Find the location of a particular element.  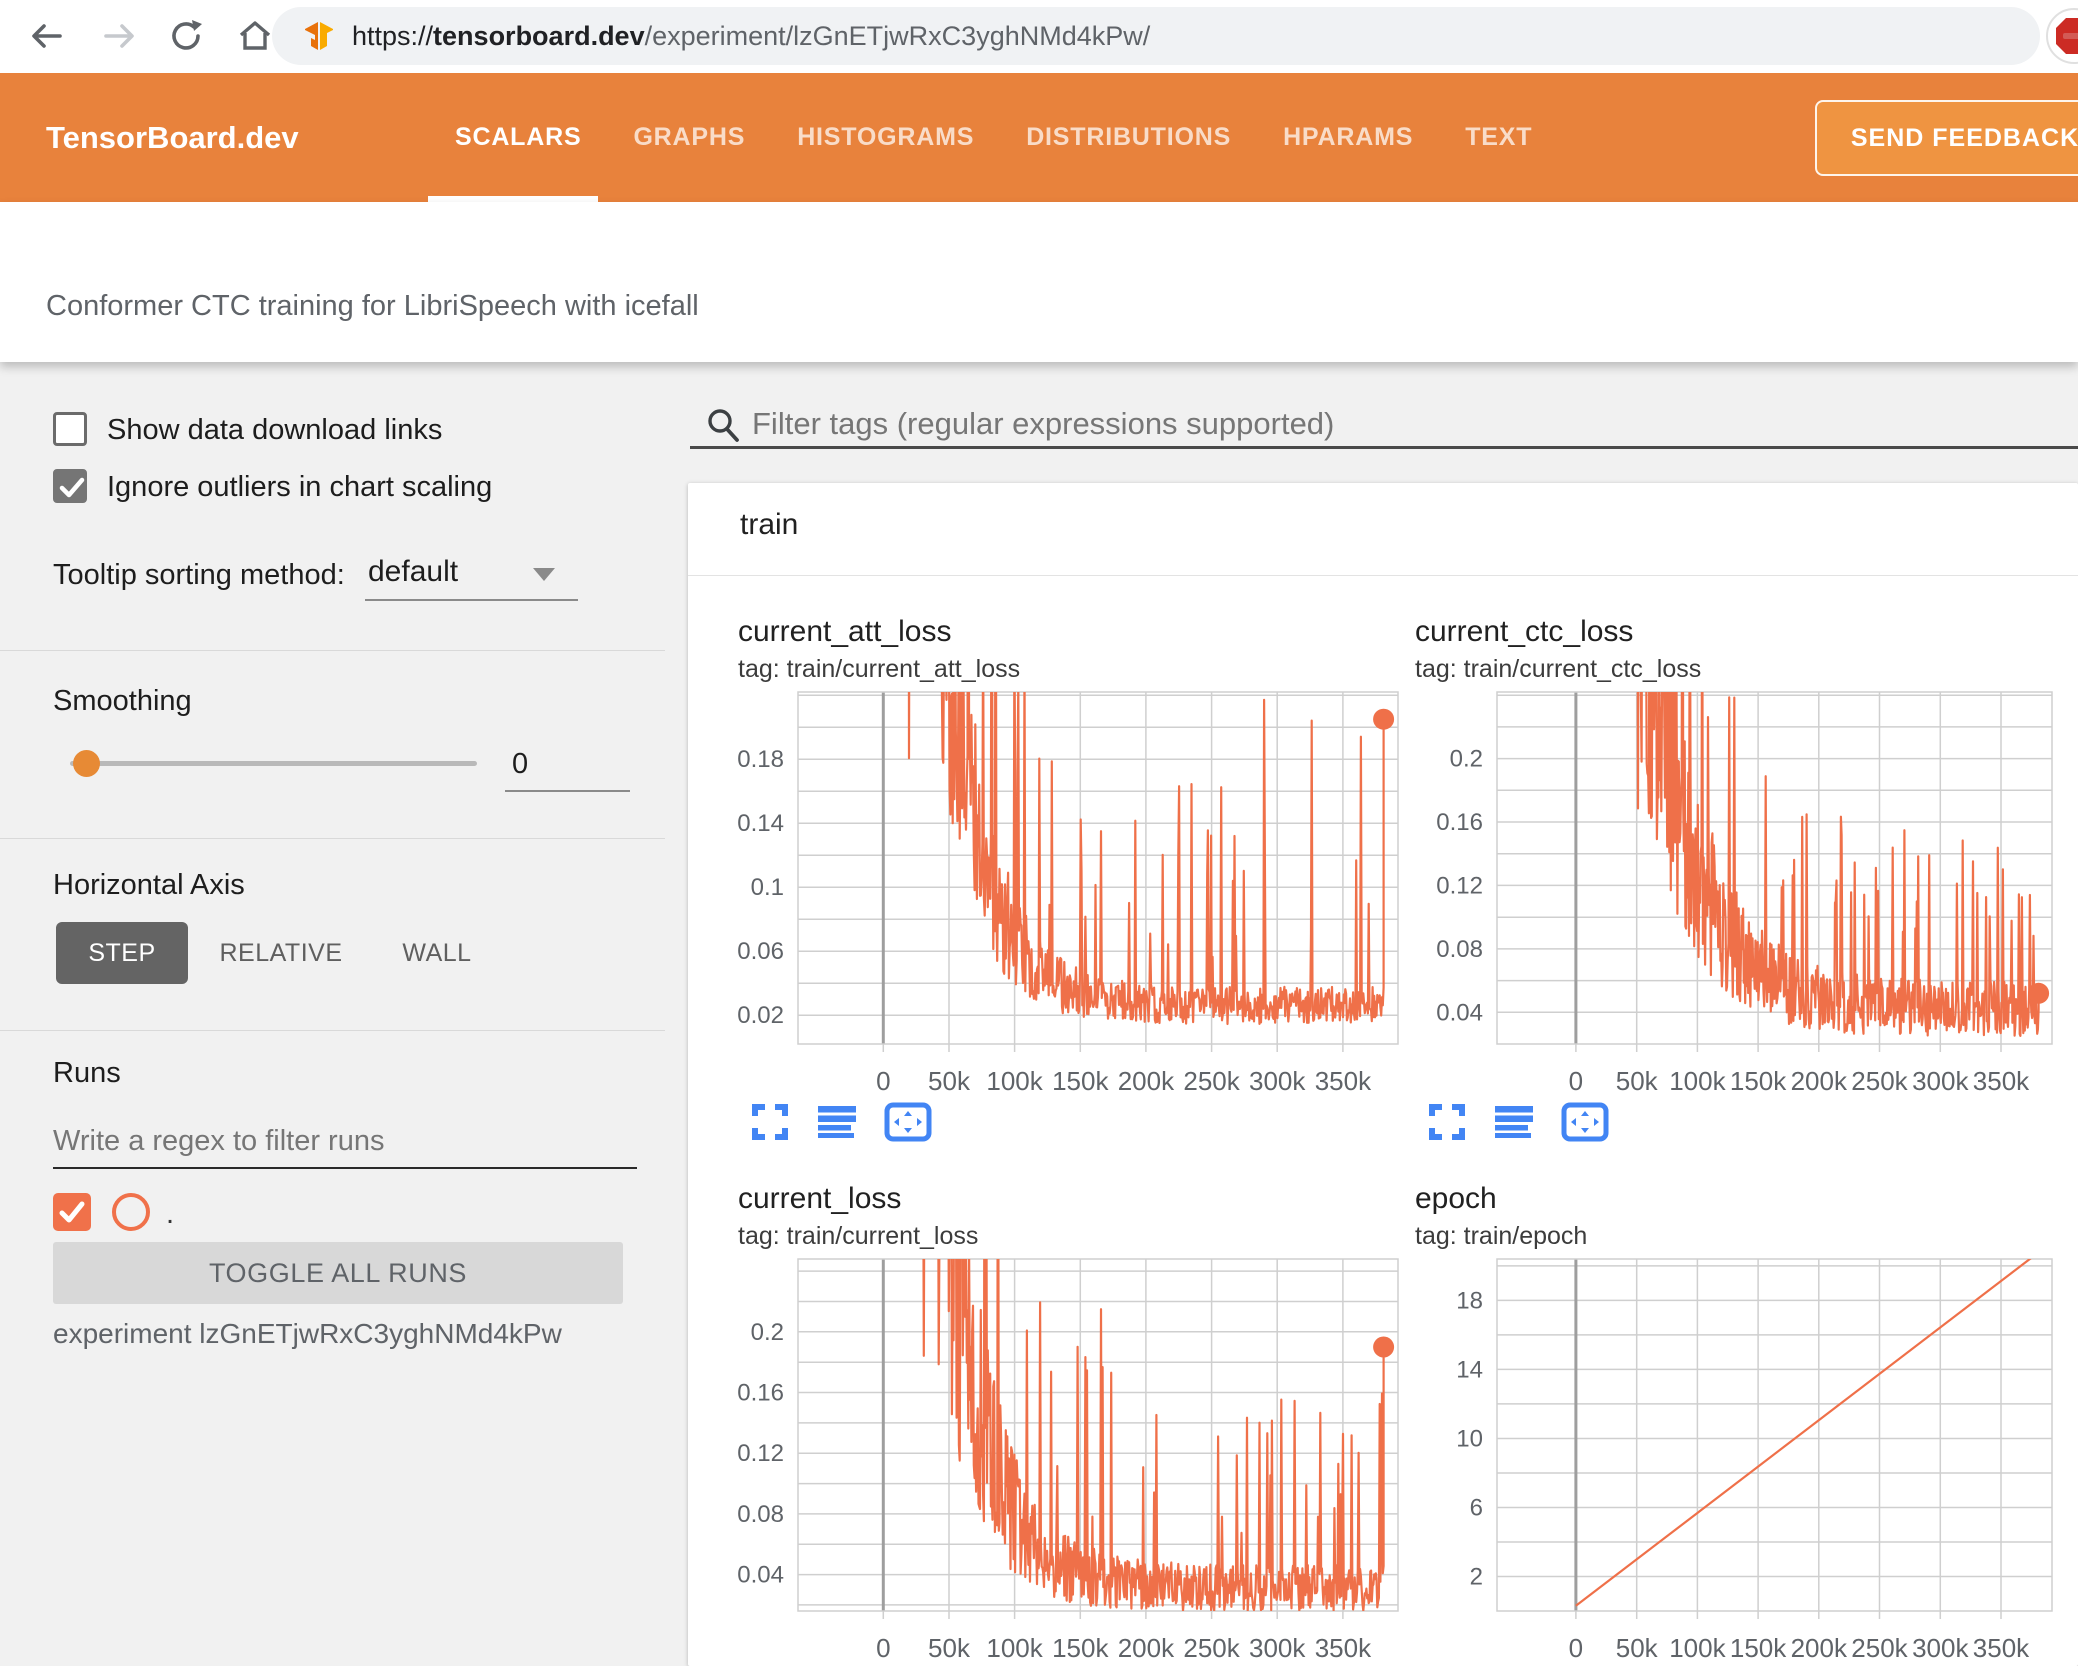

svg-text: 10 is located at coordinates (1469, 1439).